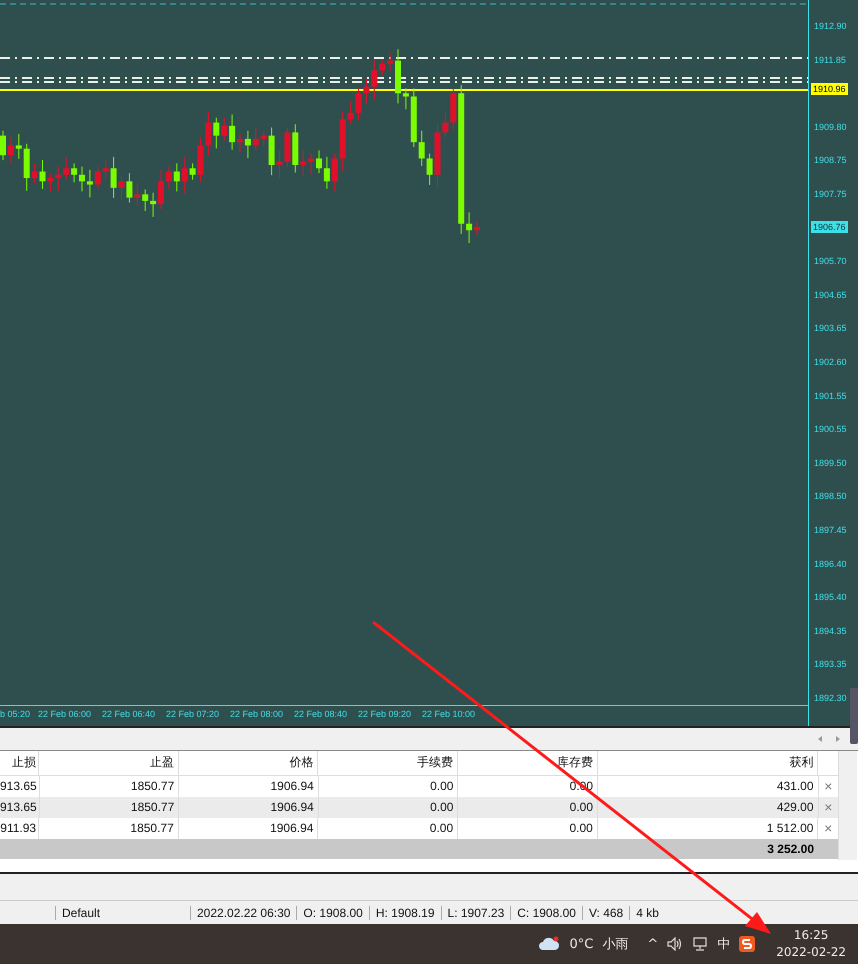 This screenshot has height=964, width=858. What do you see at coordinates (404, 913) in the screenshot?
I see `status-field: H: 1908.19` at bounding box center [404, 913].